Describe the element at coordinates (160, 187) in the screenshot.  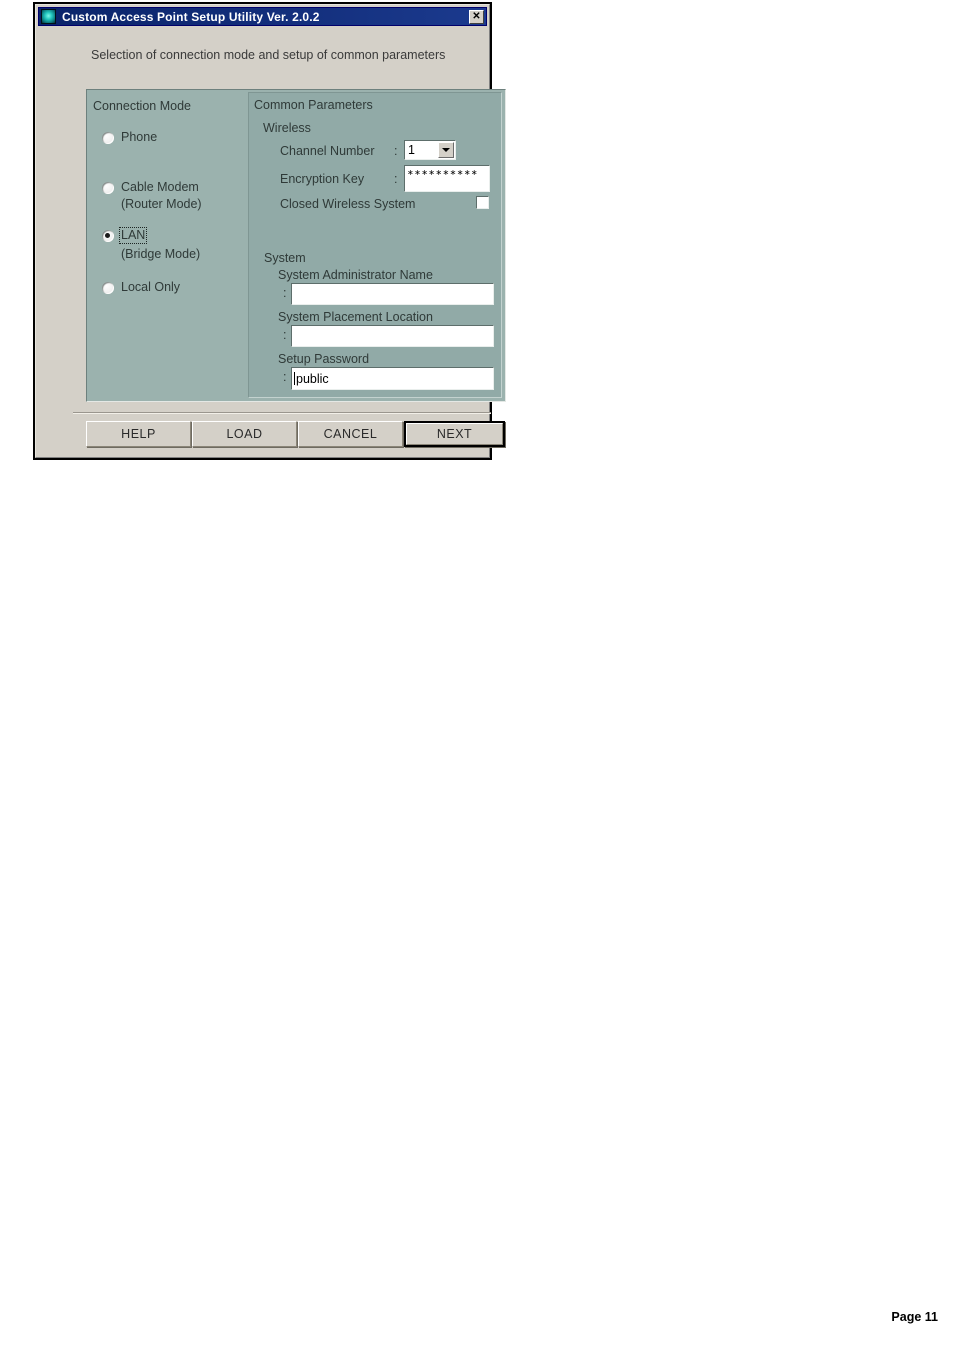
I see `radio-label-cable-modem: Cable Modem` at that location.